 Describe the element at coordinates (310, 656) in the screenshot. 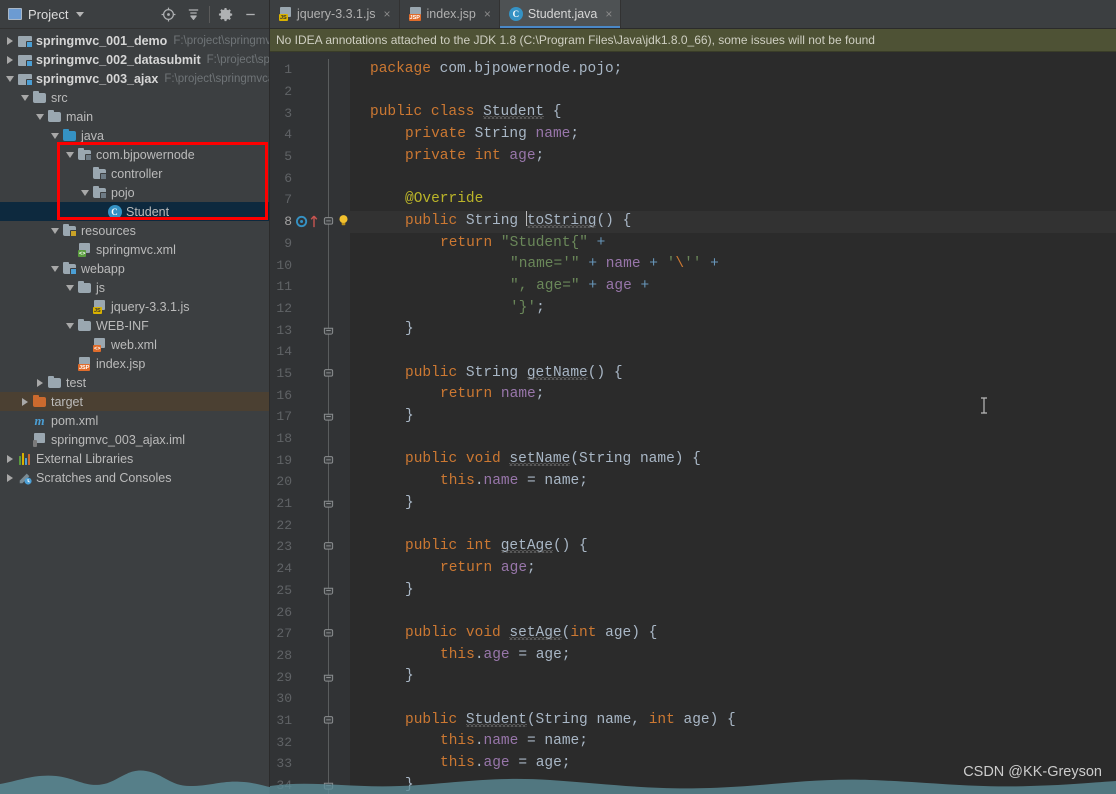

I see `gutter-line-28: 28` at that location.